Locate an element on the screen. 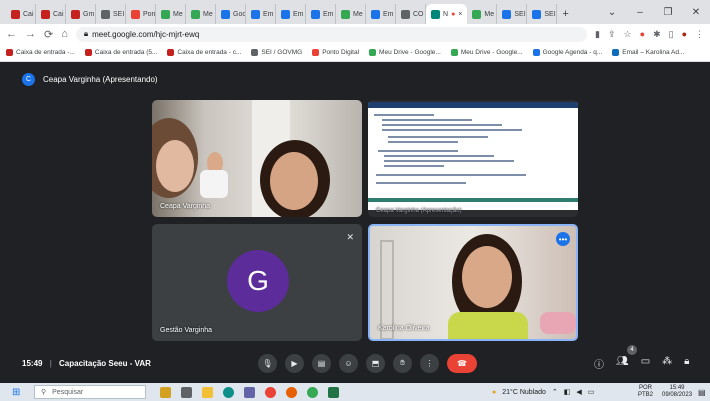 The width and height of the screenshot is (710, 401). language-indicator: POR PTB2 is located at coordinates (645, 392).